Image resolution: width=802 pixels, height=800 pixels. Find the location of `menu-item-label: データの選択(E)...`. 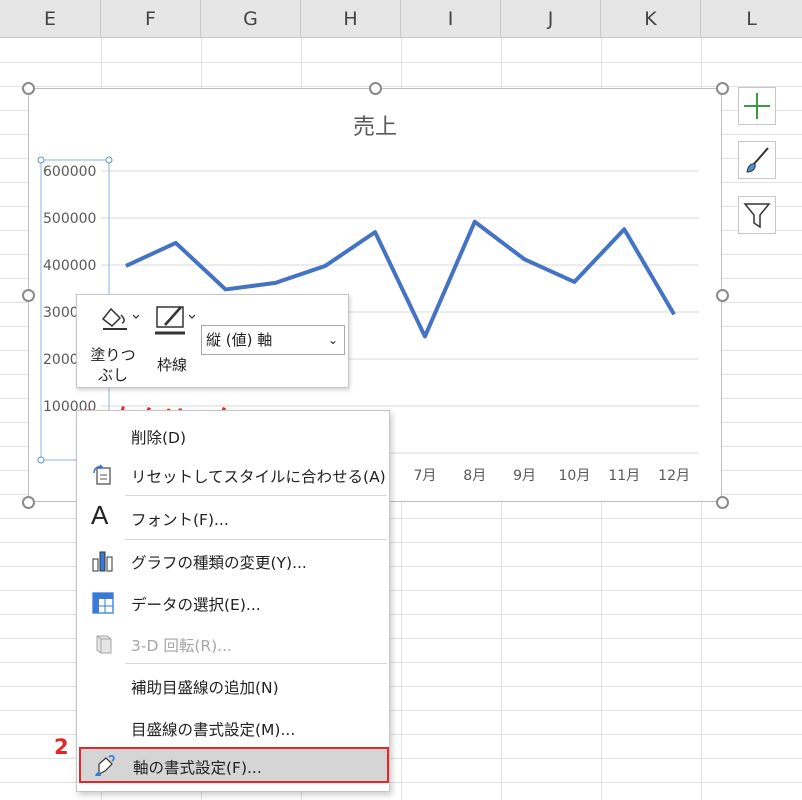

menu-item-label: データの選択(E)... is located at coordinates (196, 605).